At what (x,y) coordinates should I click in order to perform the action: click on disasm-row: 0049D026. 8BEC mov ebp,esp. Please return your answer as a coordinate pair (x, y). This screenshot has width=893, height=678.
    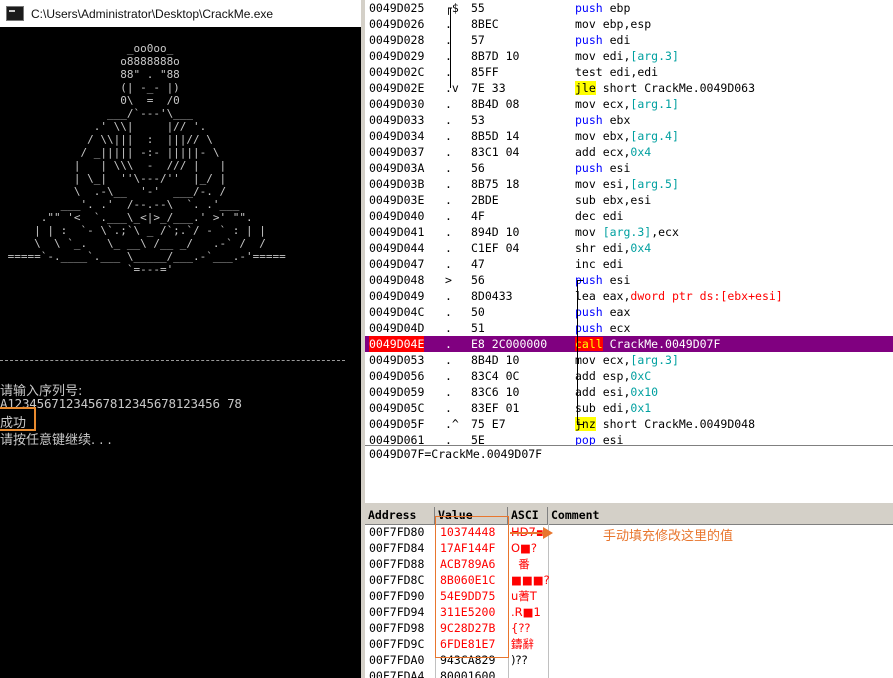
    Looking at the image, I should click on (629, 24).